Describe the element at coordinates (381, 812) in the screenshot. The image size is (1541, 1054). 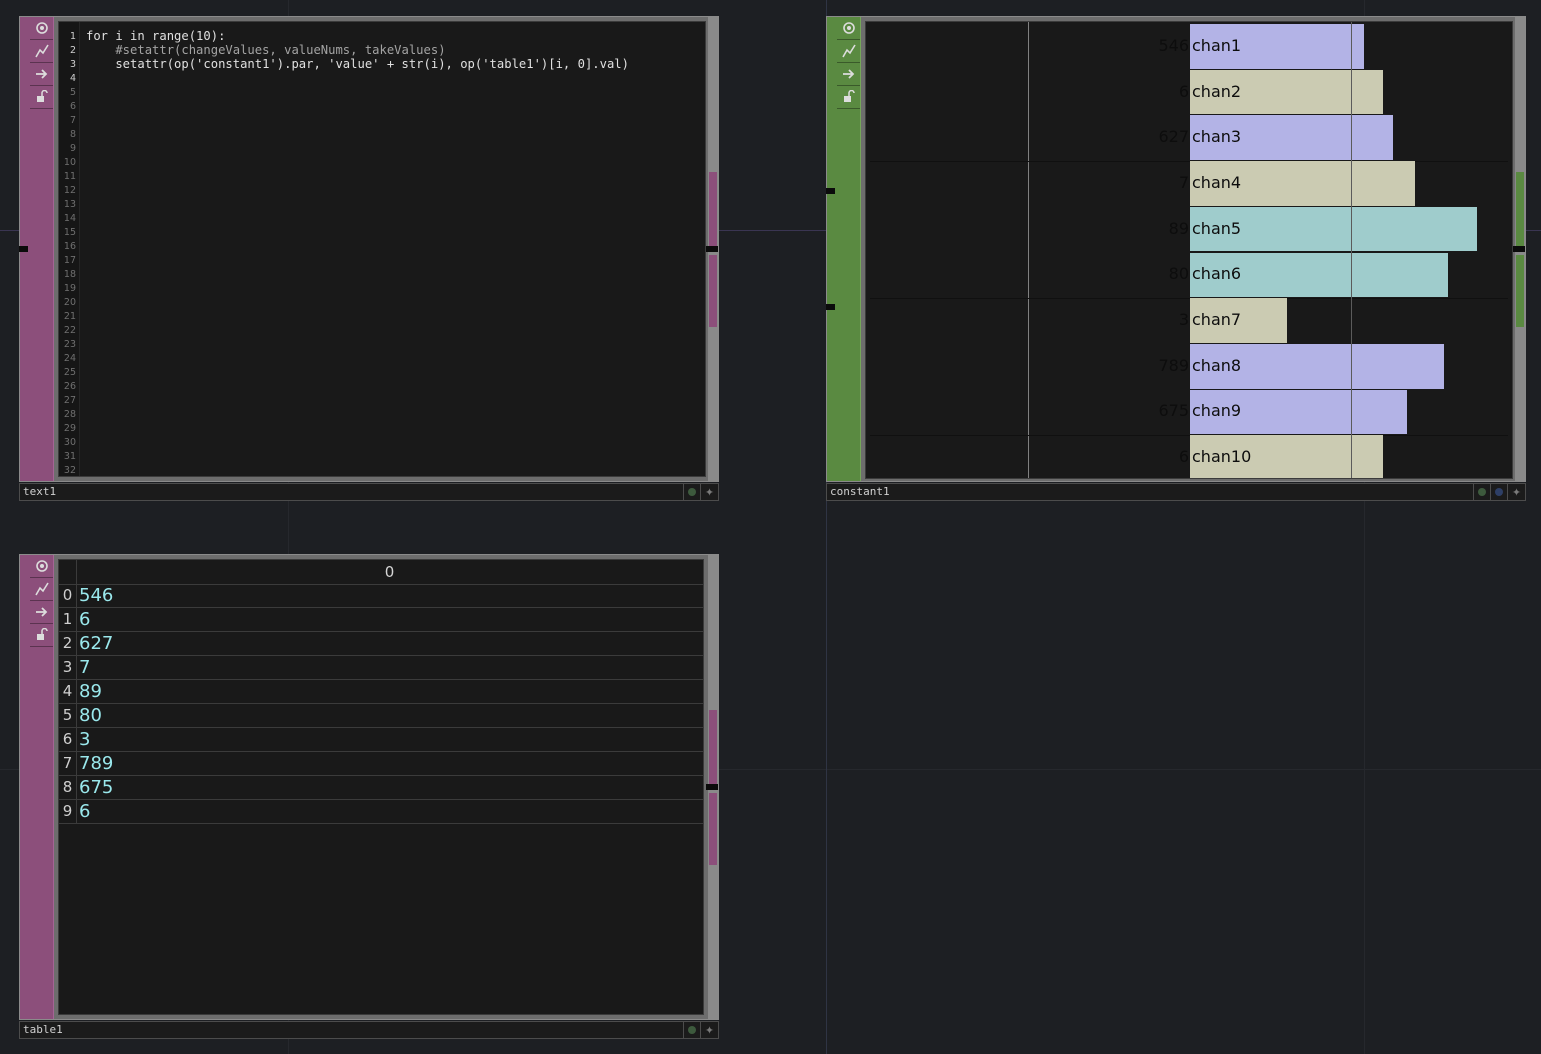
I see `table-row: 96` at that location.